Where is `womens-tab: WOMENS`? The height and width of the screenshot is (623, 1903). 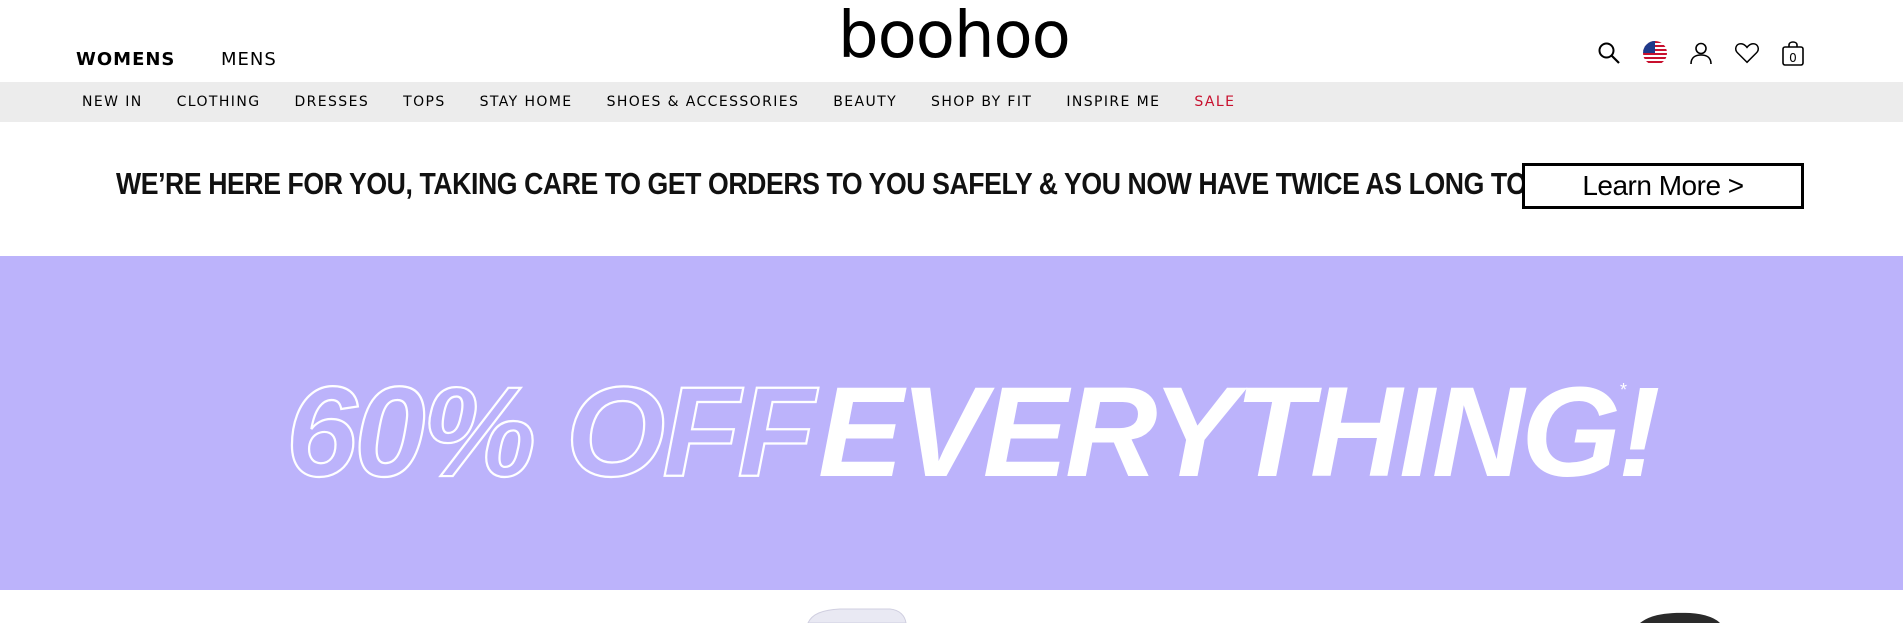
womens-tab: WOMENS is located at coordinates (125, 59).